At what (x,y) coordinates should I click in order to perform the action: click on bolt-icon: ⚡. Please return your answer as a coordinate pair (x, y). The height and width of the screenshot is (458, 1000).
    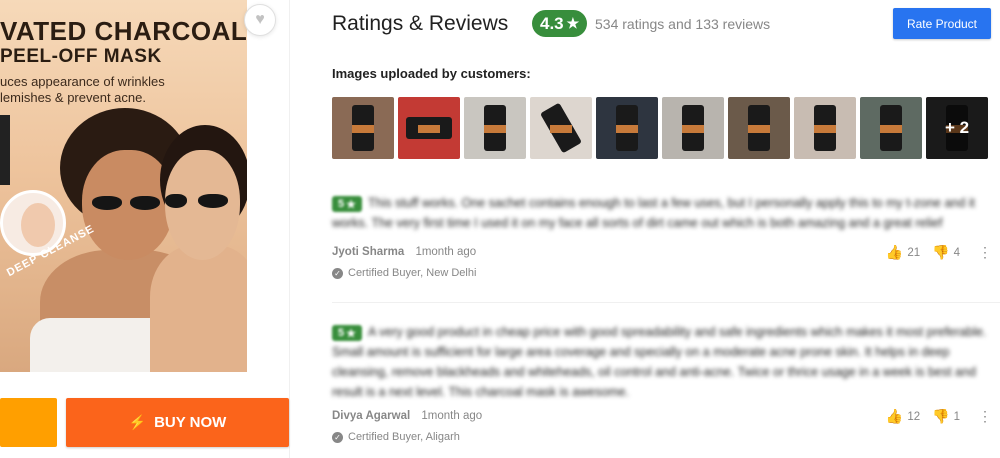
    Looking at the image, I should click on (137, 422).